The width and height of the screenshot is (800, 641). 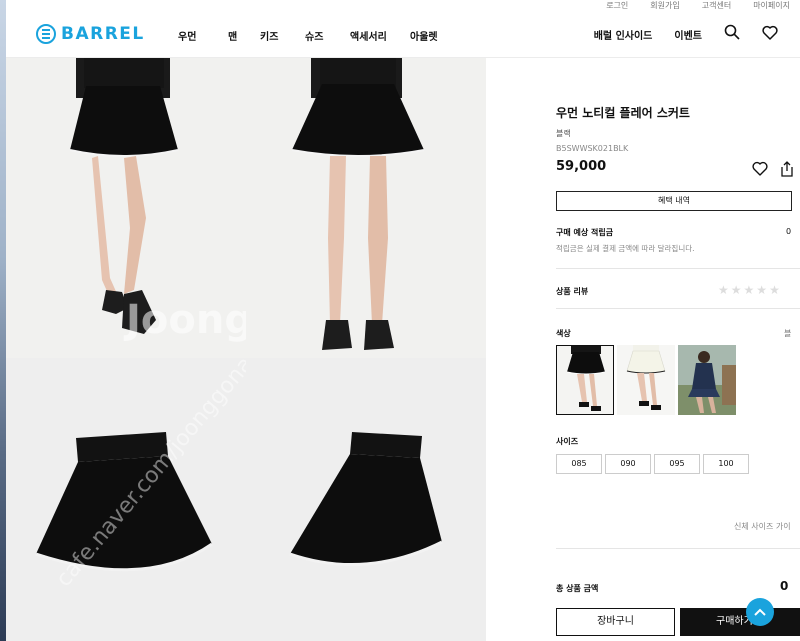 I want to click on chevron-up-icon, so click(x=760, y=612).